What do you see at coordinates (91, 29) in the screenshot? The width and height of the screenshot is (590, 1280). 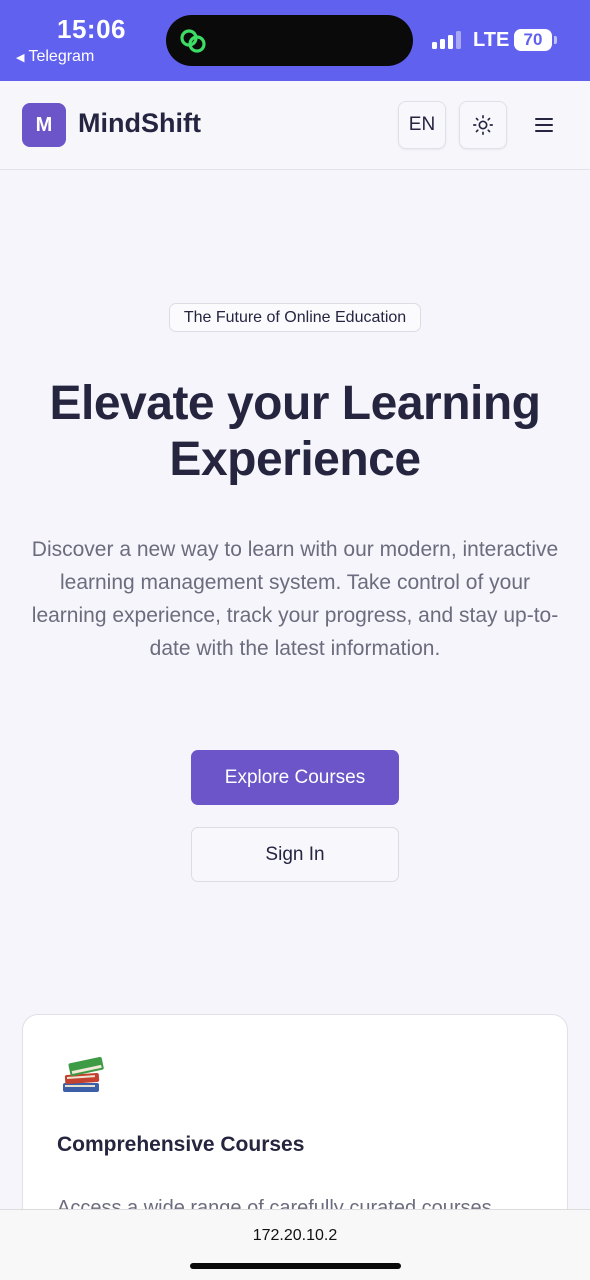 I see `status-time: 15:06` at bounding box center [91, 29].